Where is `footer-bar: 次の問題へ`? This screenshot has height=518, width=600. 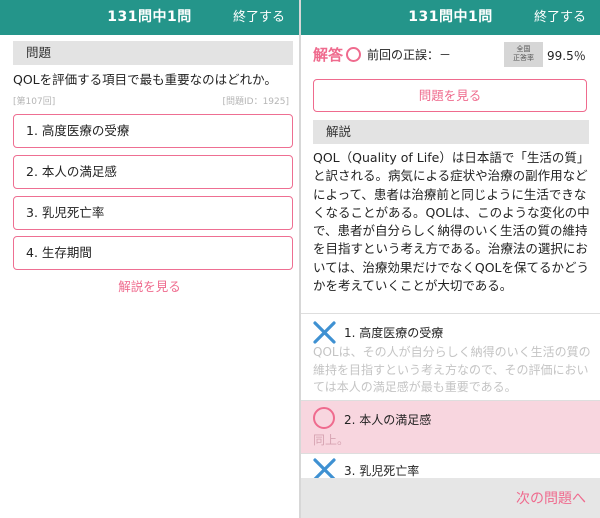
footer-bar: 次の問題へ is located at coordinates (450, 498).